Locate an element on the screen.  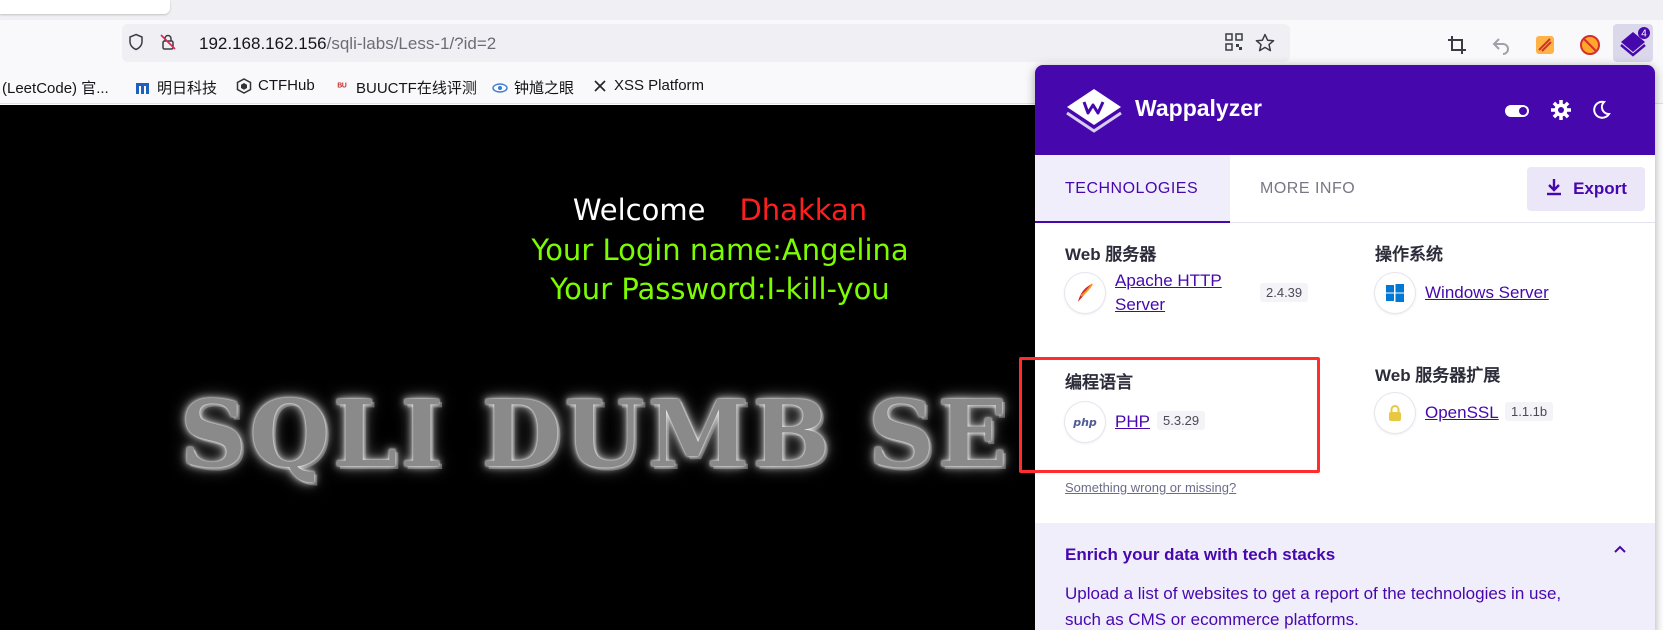
address-bar: 192.168.162.156/sqli-labs/Less-1/?id=2 is located at coordinates (706, 43).